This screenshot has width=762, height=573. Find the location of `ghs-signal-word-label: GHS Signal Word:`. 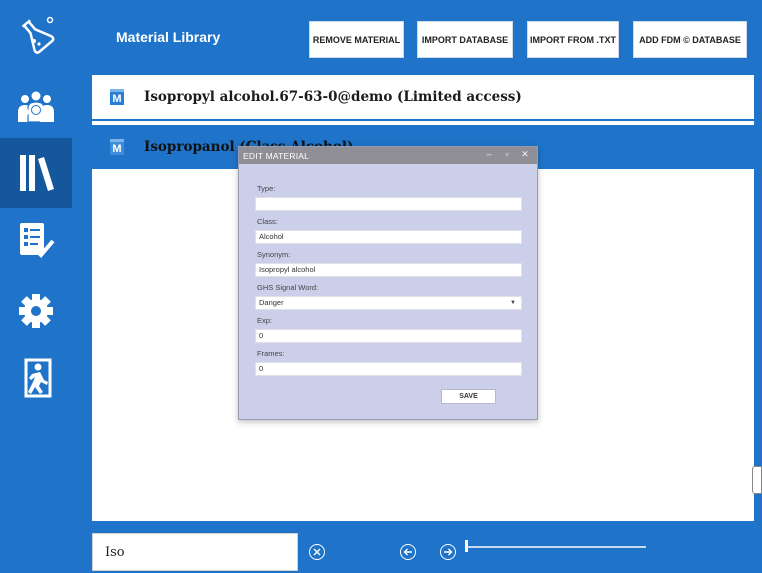

ghs-signal-word-label: GHS Signal Word: is located at coordinates (288, 287).